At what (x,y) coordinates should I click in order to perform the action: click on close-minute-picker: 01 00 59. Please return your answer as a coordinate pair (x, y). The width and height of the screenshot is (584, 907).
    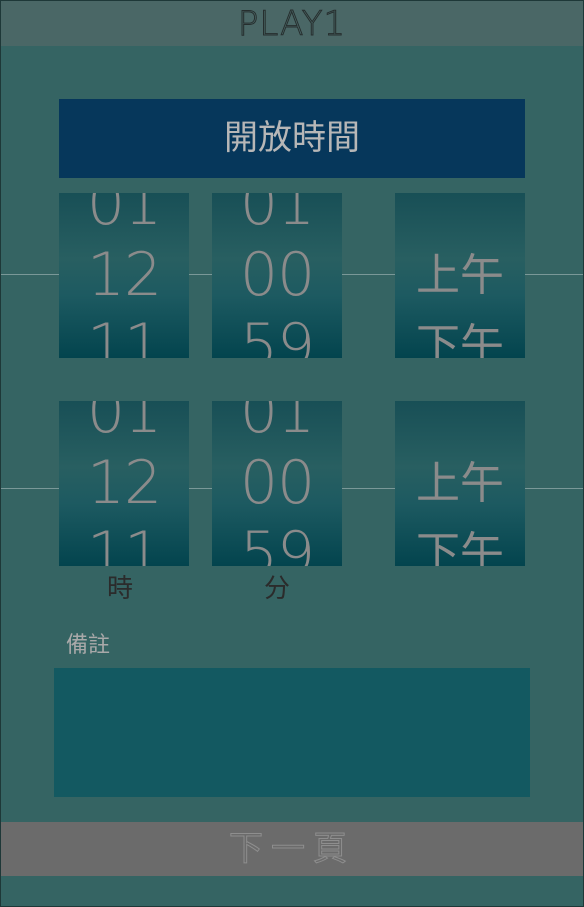
    Looking at the image, I should click on (277, 483).